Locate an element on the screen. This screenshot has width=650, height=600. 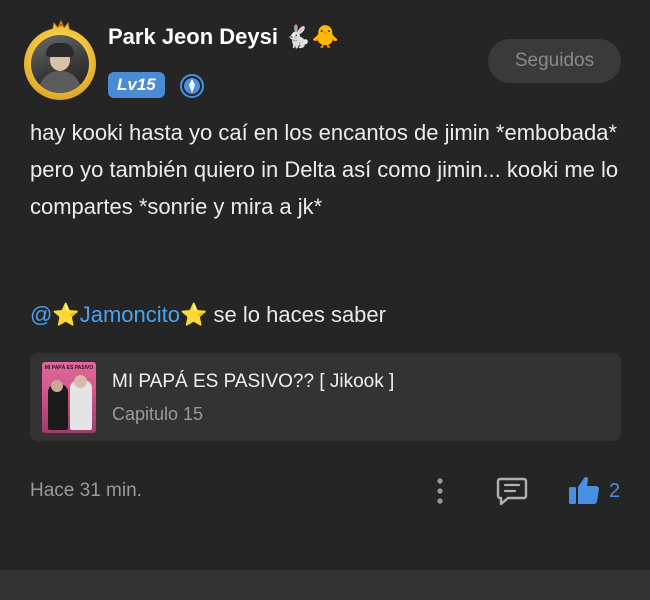
thumbs-up-icon is located at coordinates (584, 490).